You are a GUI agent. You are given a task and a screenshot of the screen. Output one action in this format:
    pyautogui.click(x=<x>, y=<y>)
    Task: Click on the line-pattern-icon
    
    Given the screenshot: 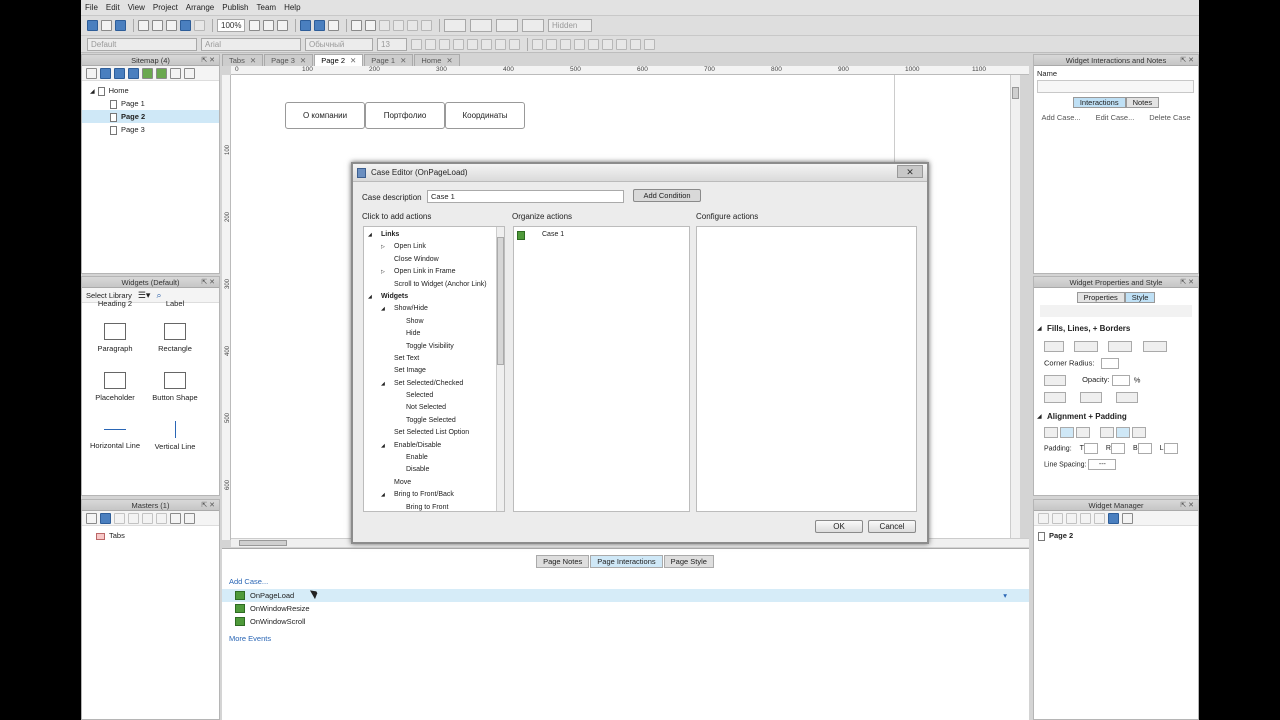 What is the action you would take?
    pyautogui.click(x=1154, y=346)
    